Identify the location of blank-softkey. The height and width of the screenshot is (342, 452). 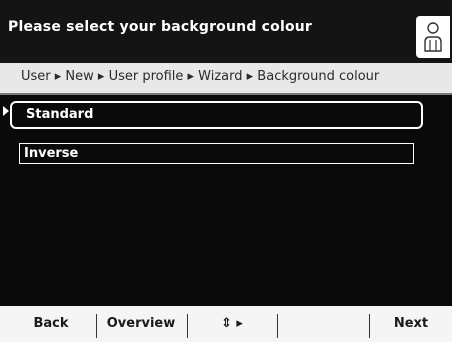
(323, 324).